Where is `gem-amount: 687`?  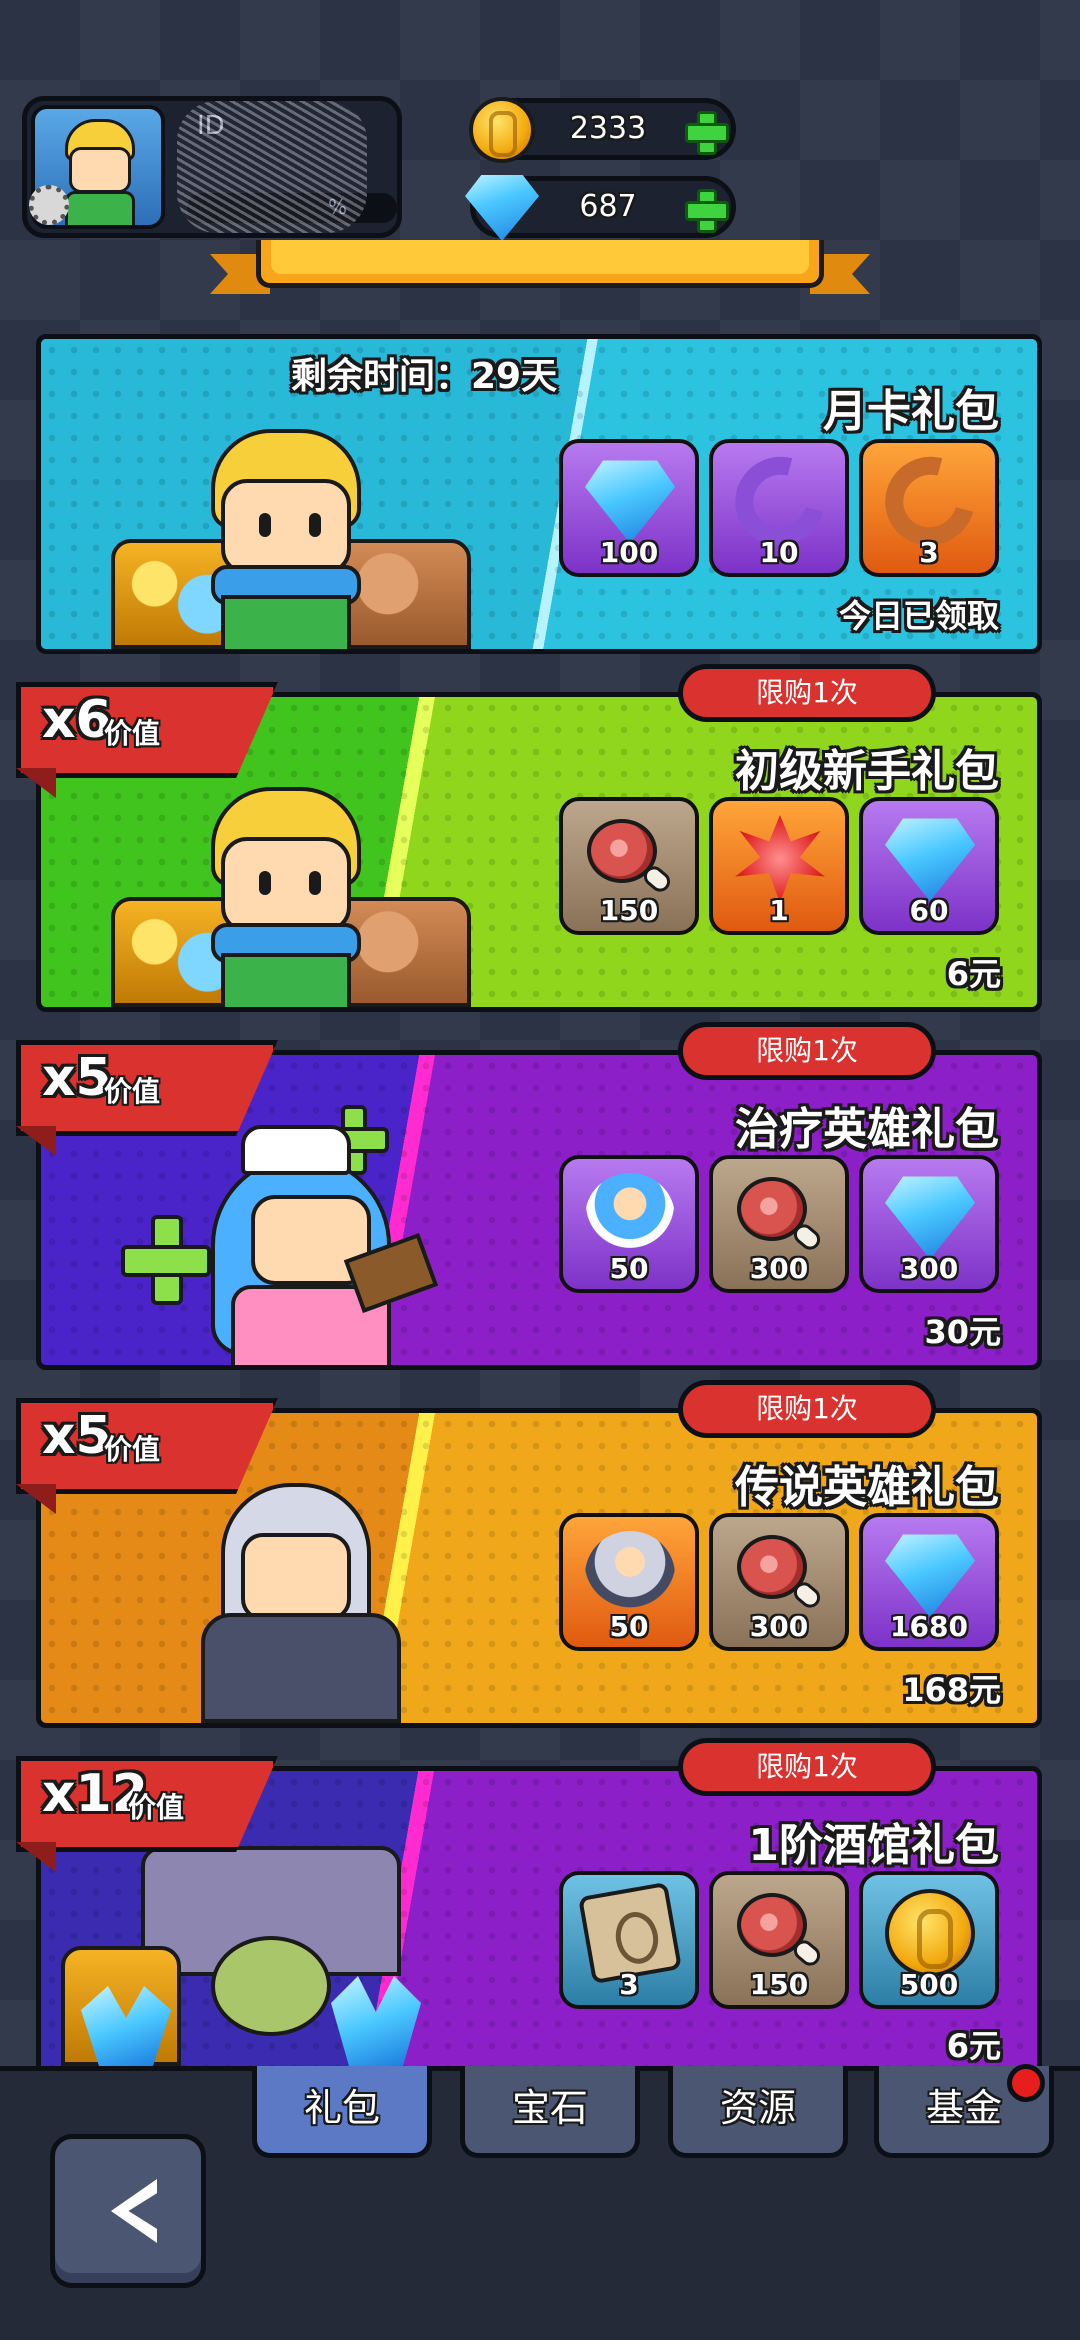
gem-amount: 687 is located at coordinates (608, 206).